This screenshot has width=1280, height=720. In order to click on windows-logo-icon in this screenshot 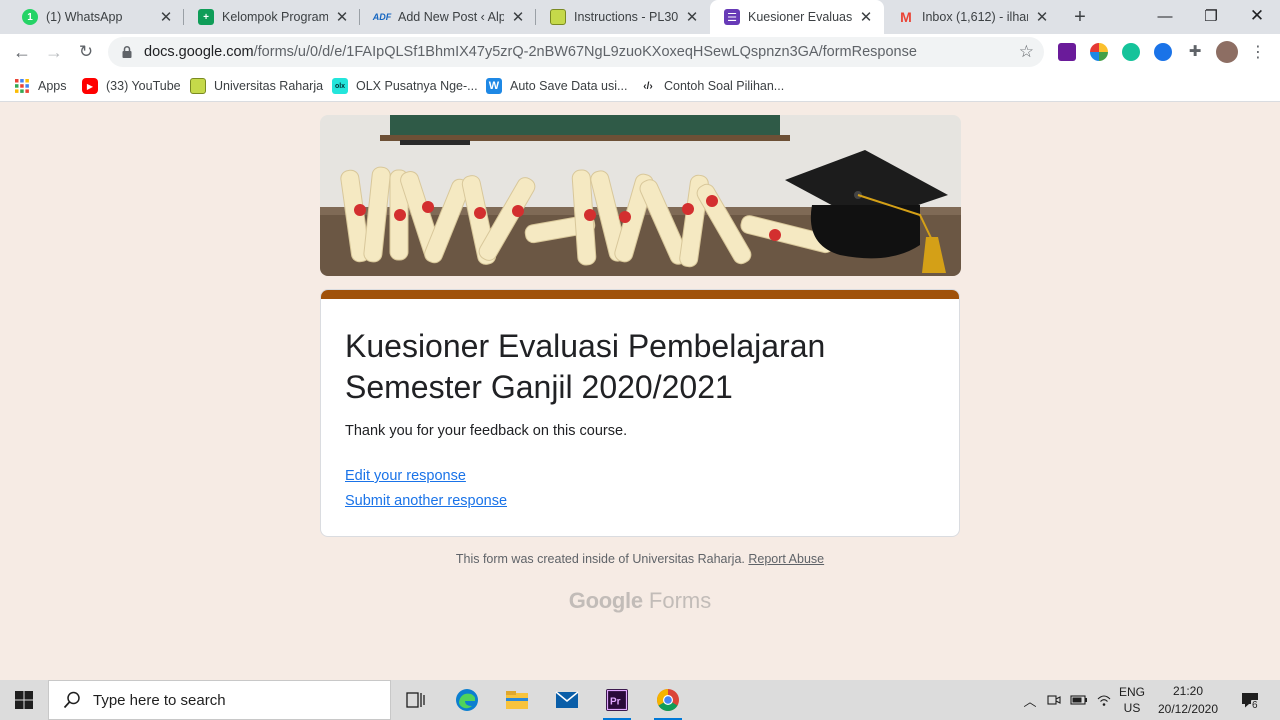, I will do `click(24, 700)`.